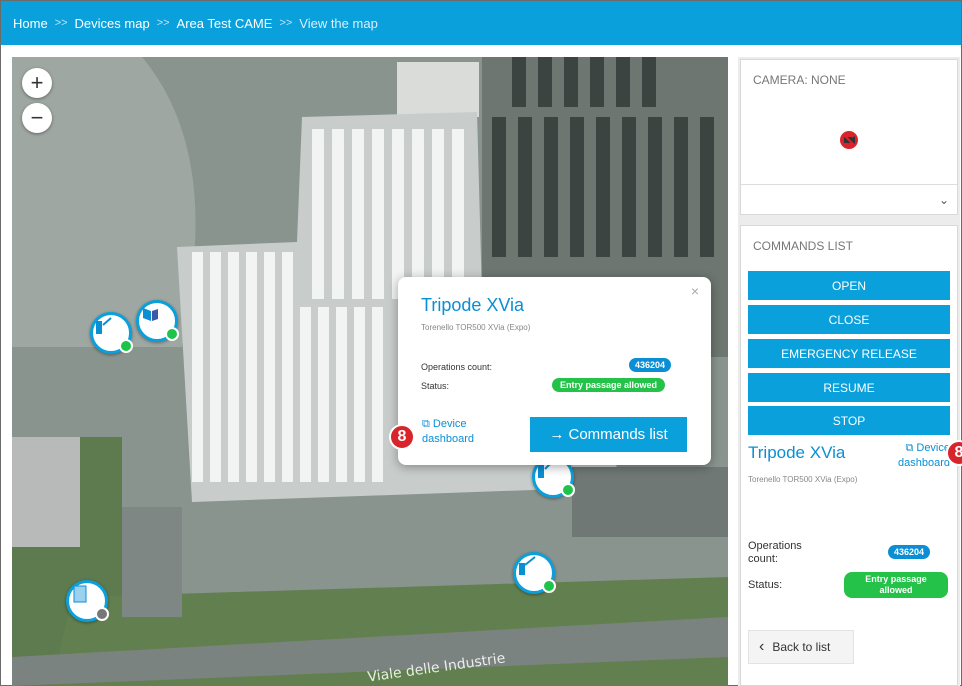  Describe the element at coordinates (803, 479) in the screenshot. I see `device-model: Torenello TOR500 XVia (Expo)` at that location.